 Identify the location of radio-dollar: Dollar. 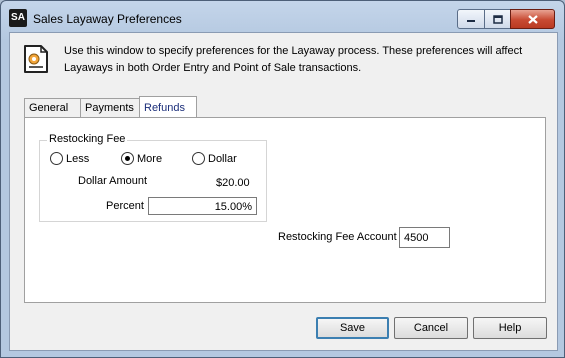
(214, 158).